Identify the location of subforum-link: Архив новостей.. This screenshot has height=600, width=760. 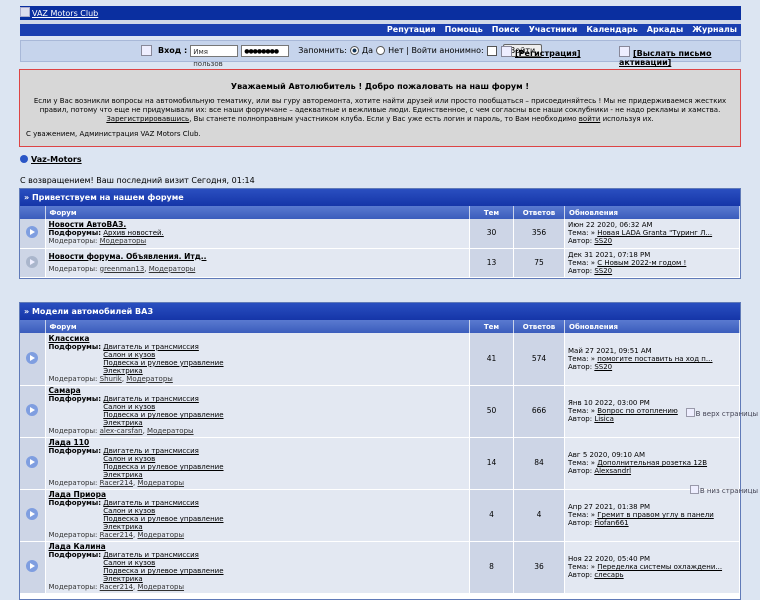
(133, 233).